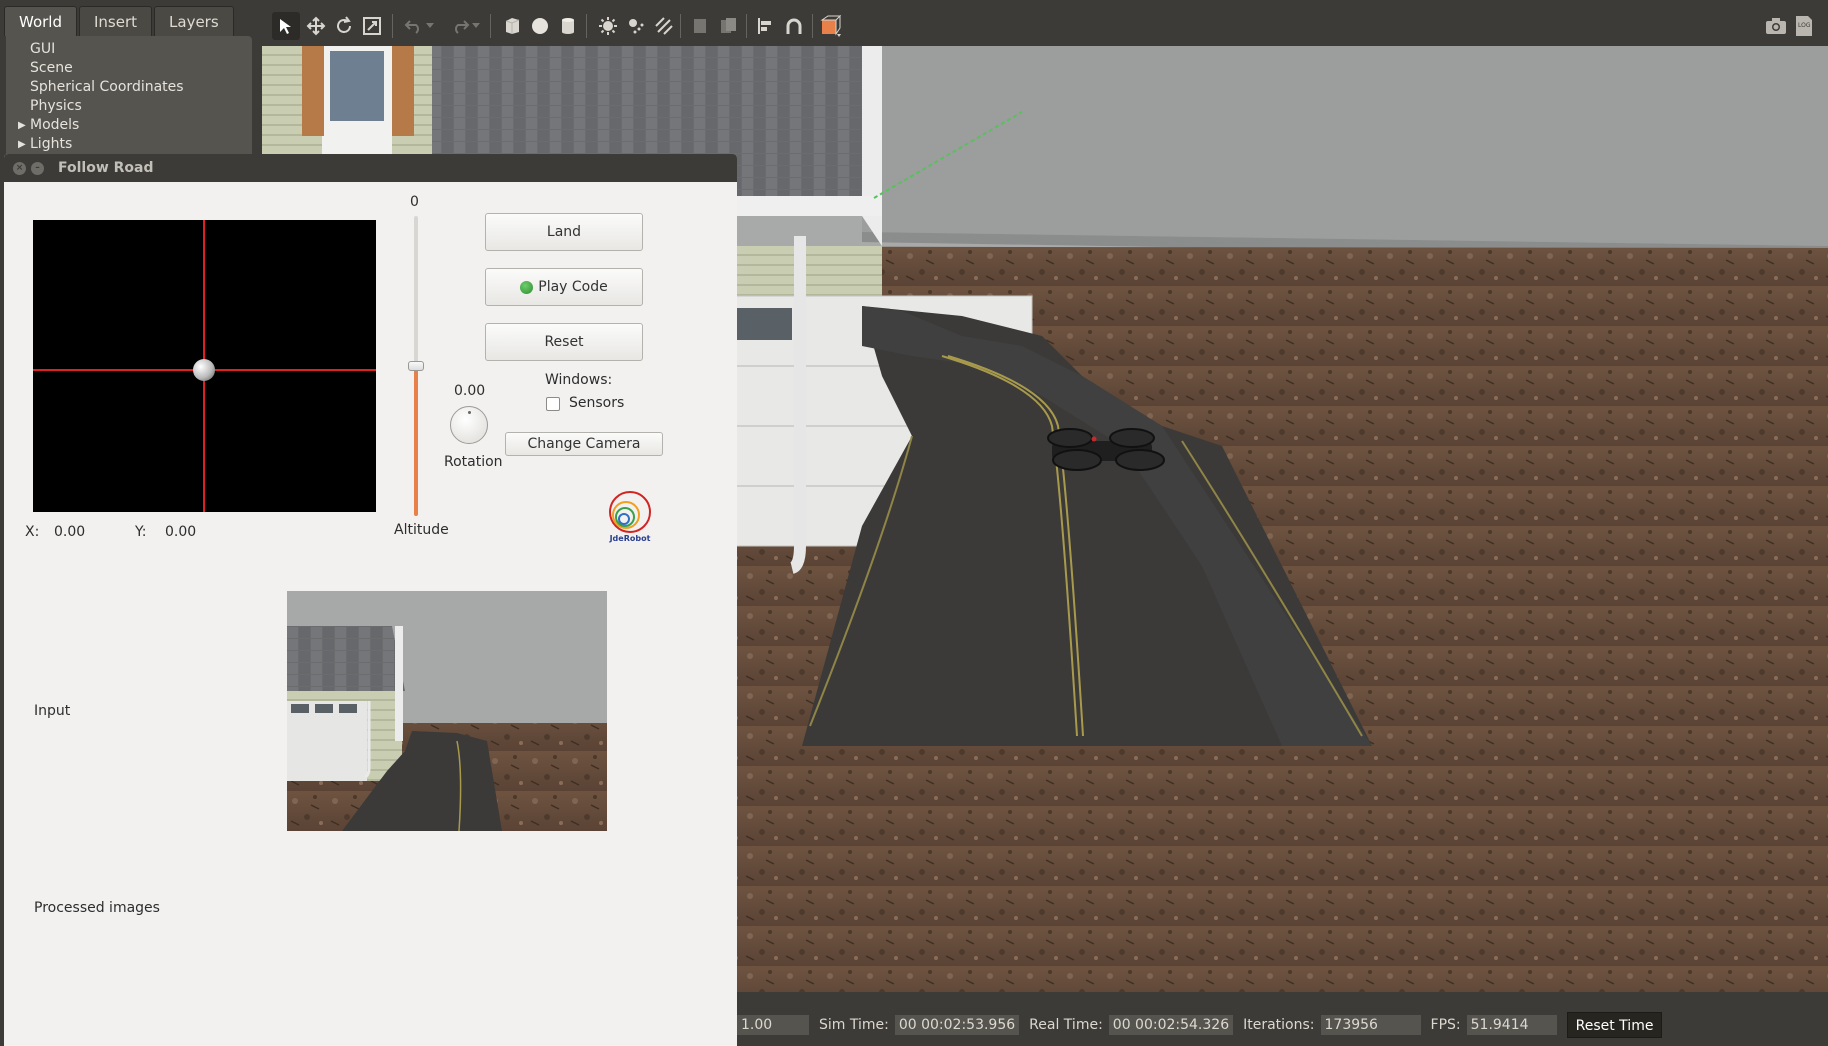 This screenshot has height=1046, width=1828. I want to click on tree-item-scene: Scene, so click(129, 68).